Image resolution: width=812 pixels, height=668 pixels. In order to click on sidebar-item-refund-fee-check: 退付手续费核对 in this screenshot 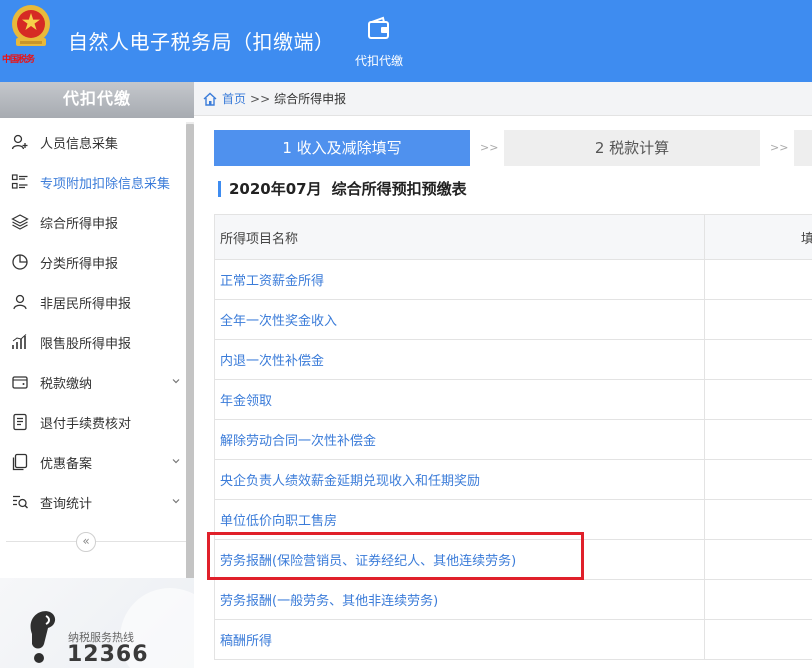, I will do `click(92, 422)`.